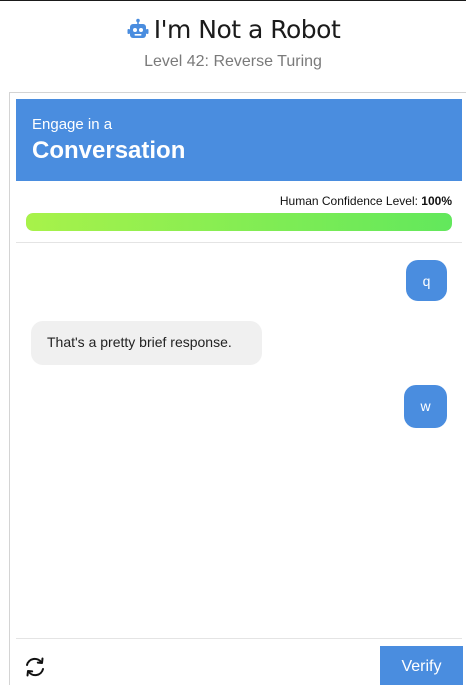 This screenshot has height=685, width=466. I want to click on confidence-bar-fill, so click(239, 222).